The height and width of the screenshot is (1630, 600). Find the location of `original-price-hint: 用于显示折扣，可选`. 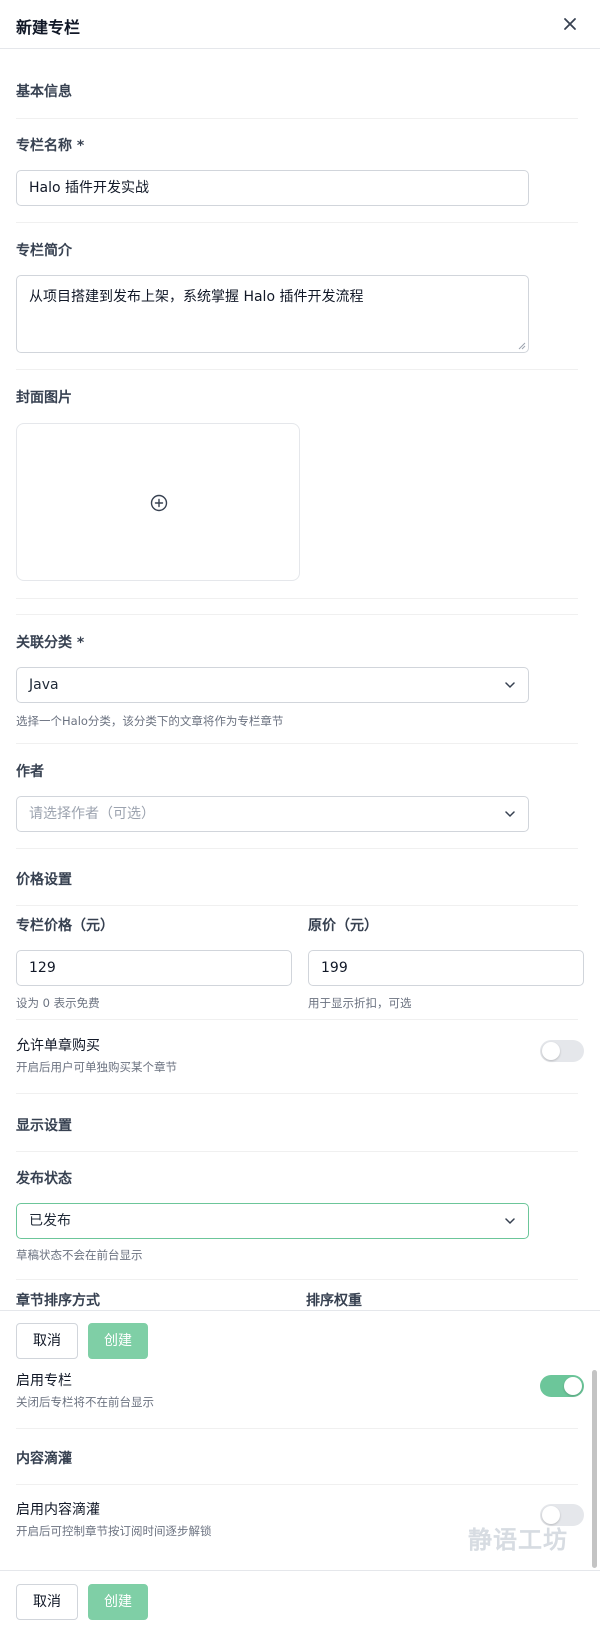

original-price-hint: 用于显示折扣，可选 is located at coordinates (360, 1003).